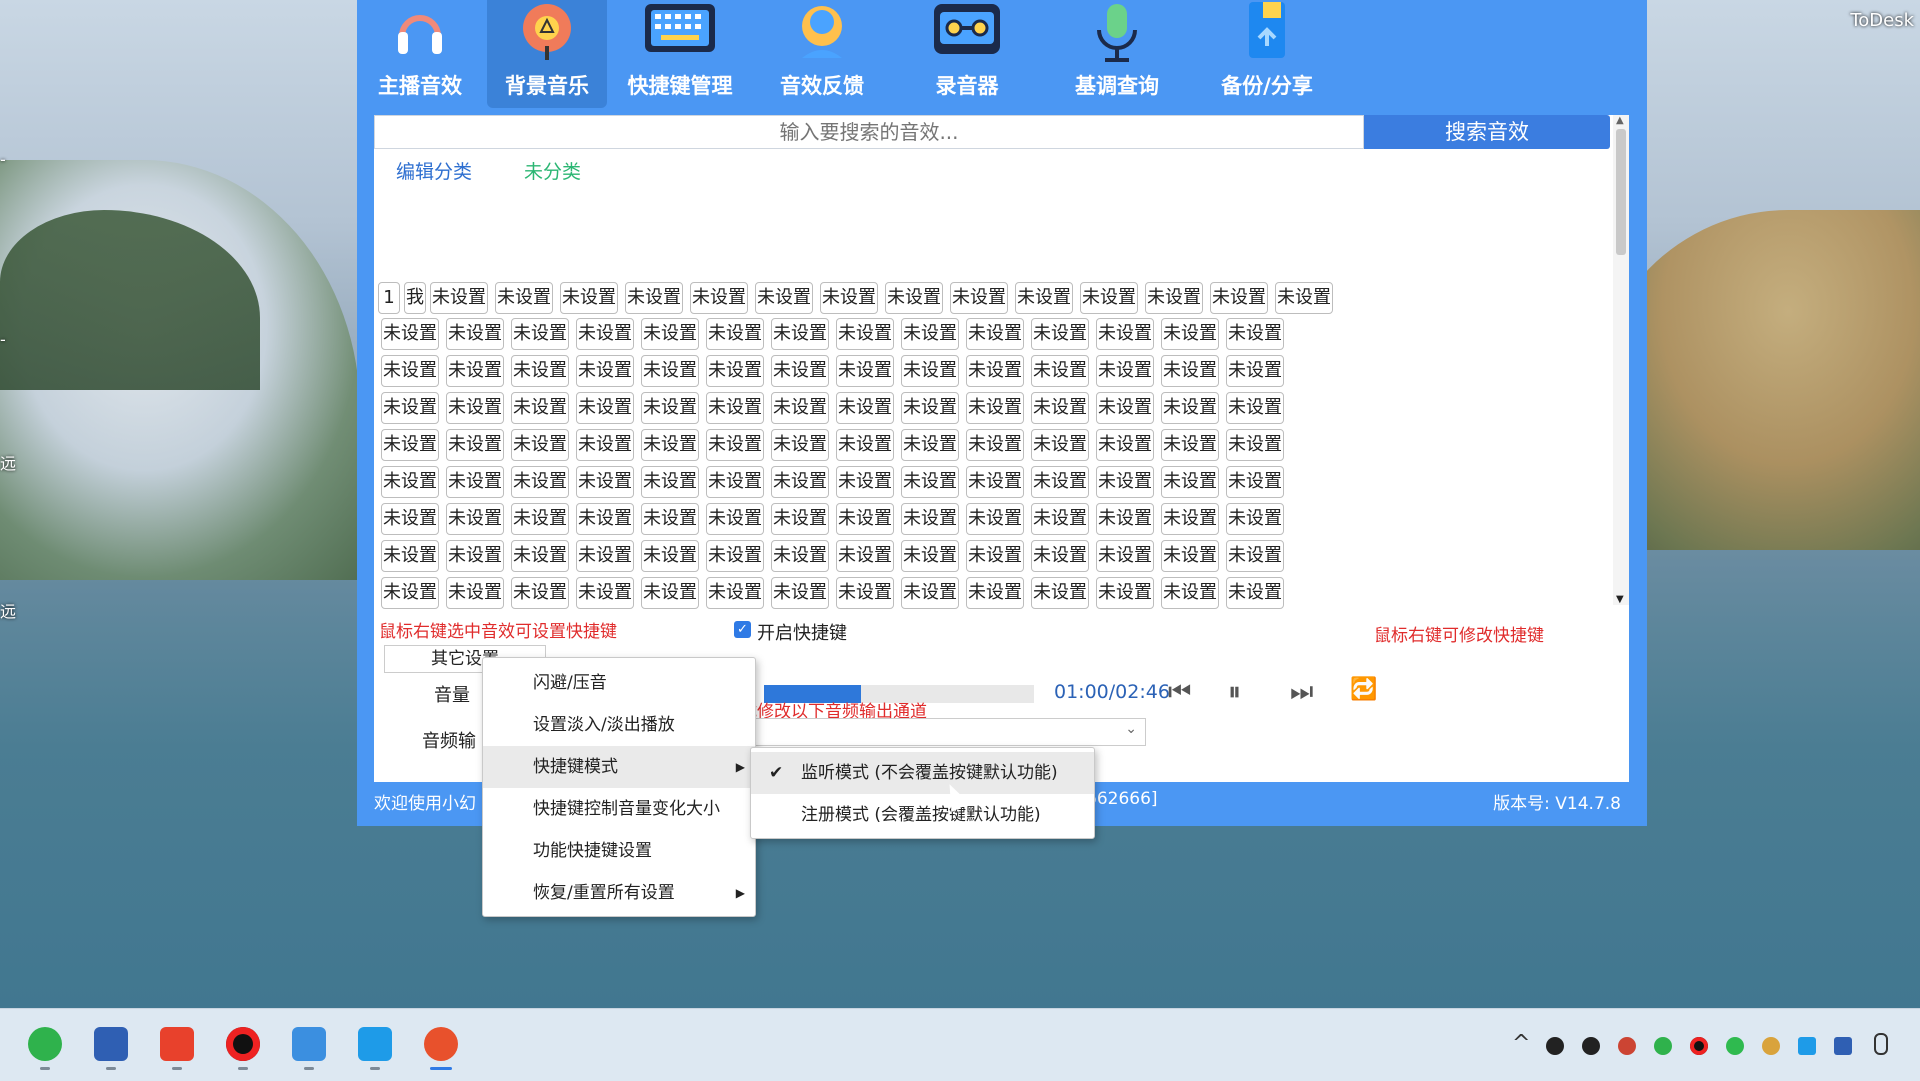 This screenshot has height=1081, width=1920. I want to click on scroll-thumb, so click(1621, 192).